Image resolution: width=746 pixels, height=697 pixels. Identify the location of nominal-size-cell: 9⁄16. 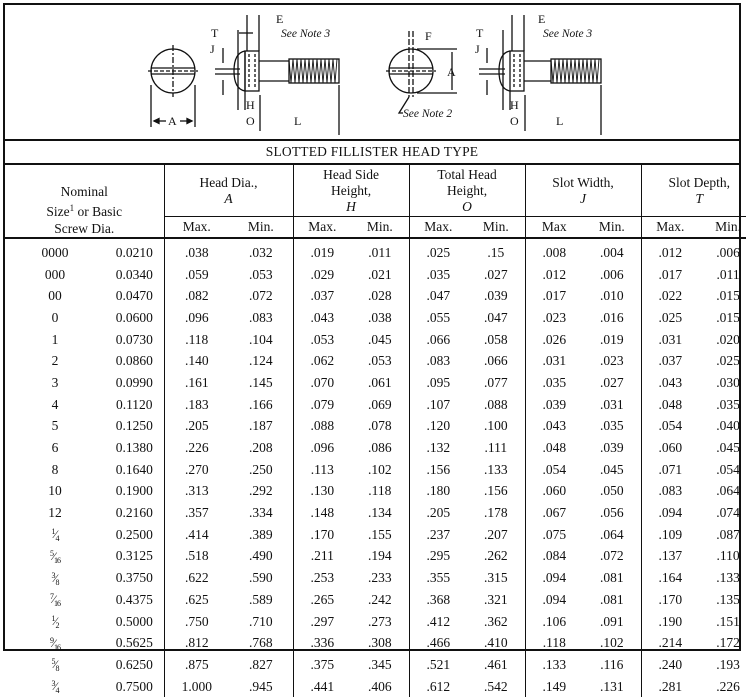
(55, 643).